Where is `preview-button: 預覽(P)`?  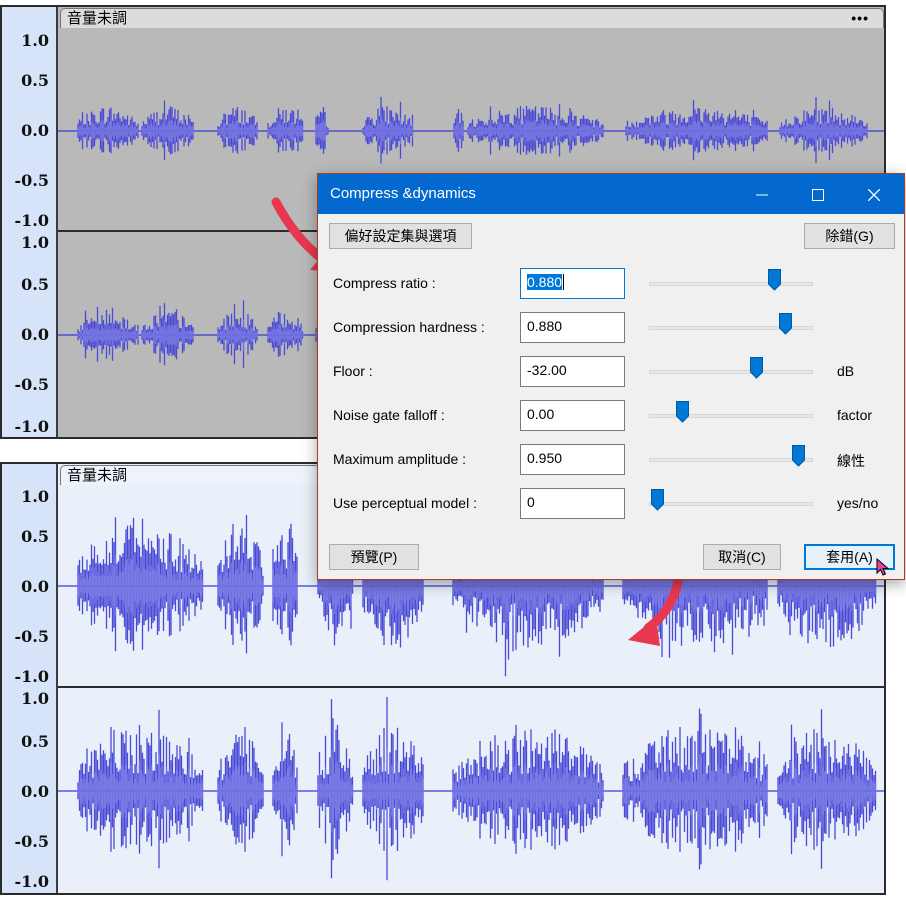 preview-button: 預覽(P) is located at coordinates (374, 557).